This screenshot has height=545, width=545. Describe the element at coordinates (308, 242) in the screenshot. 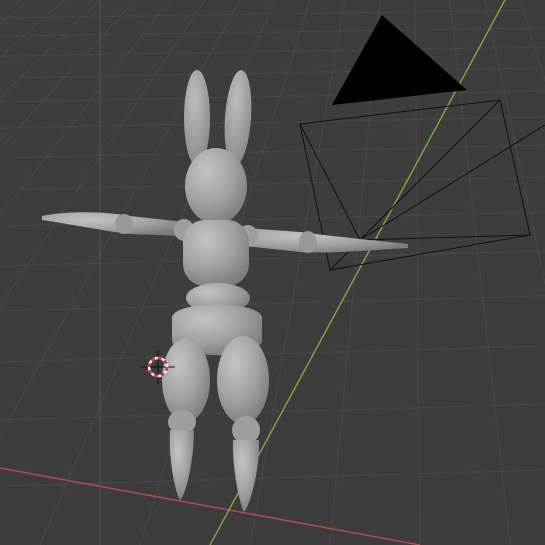

I see `right-elbow` at that location.